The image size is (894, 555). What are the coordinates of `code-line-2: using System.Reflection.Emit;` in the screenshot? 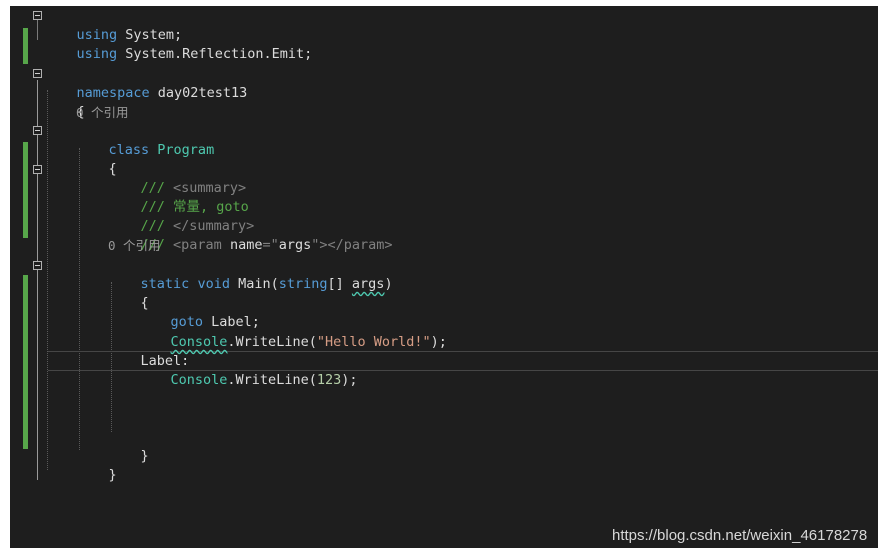 It's located at (178, 44).